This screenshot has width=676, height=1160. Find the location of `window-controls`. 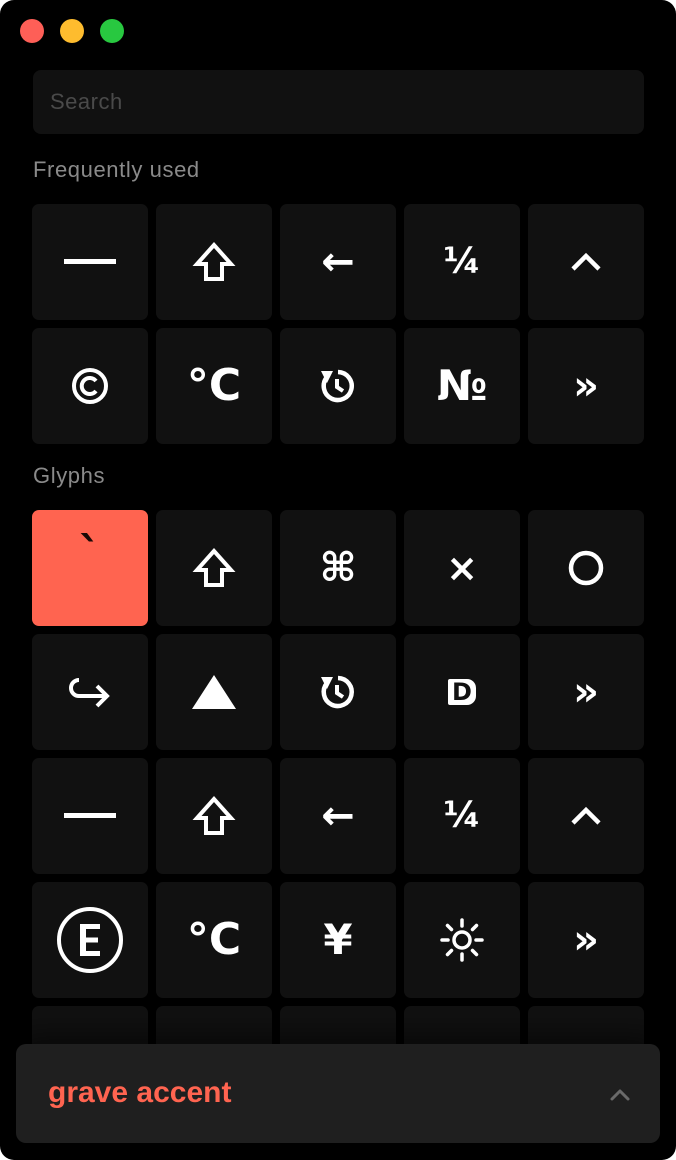

window-controls is located at coordinates (72, 31).